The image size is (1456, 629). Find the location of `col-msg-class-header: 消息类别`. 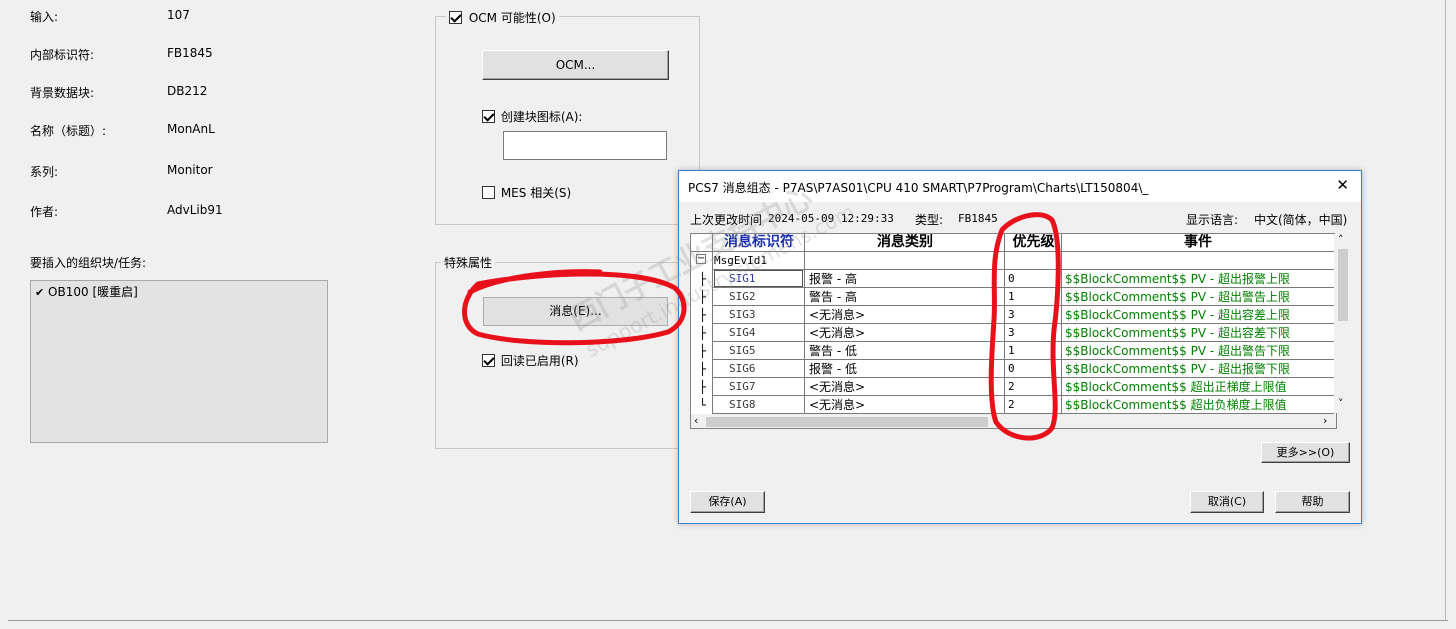

col-msg-class-header: 消息类别 is located at coordinates (905, 243).